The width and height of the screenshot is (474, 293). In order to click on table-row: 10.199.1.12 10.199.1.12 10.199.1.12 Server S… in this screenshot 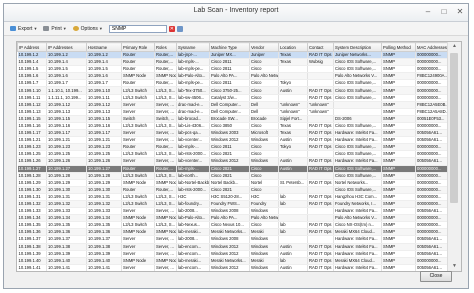, I will do `click(233, 105)`.